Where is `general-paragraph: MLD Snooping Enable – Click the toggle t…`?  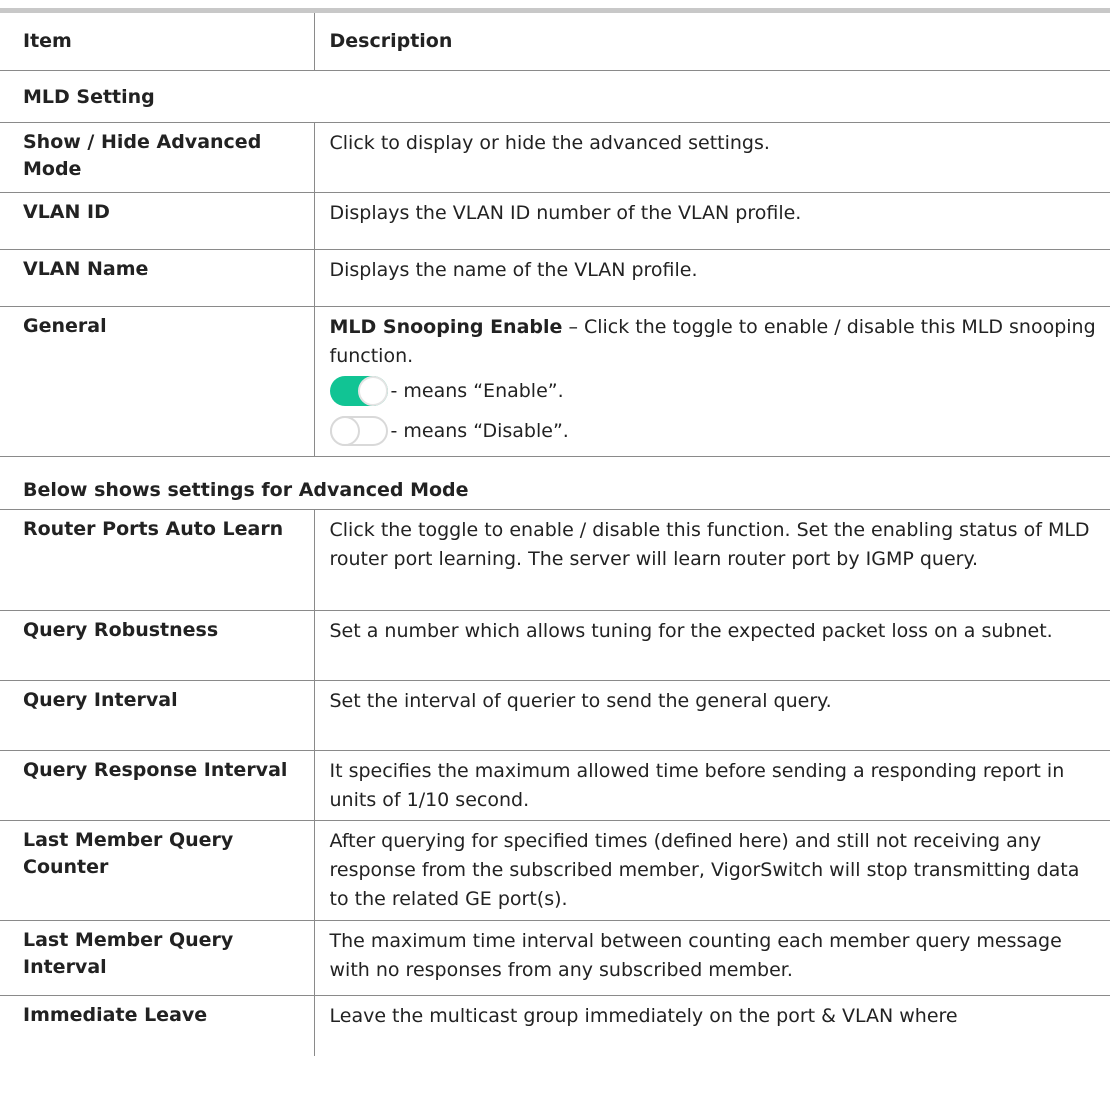
general-paragraph: MLD Snooping Enable – Click the toggle t… is located at coordinates (715, 342).